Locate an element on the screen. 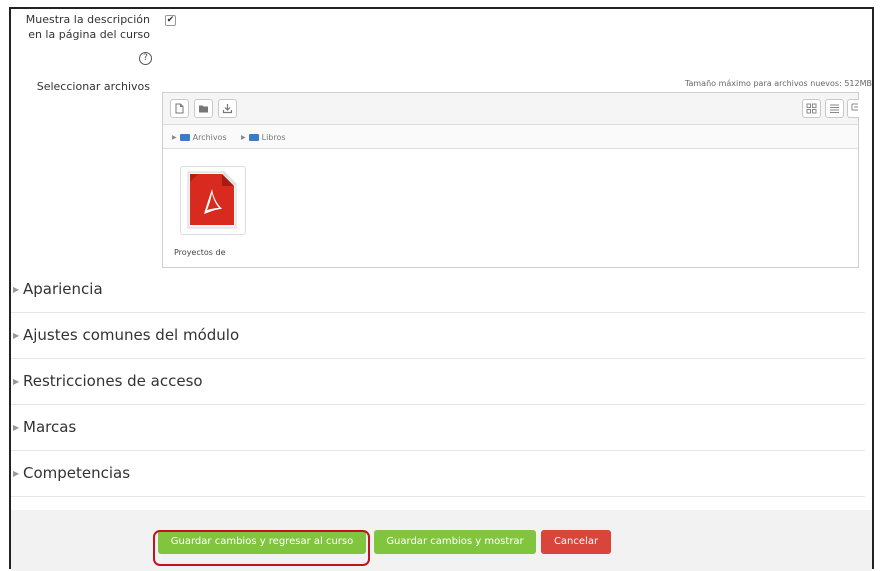 The width and height of the screenshot is (881, 571). view-tree-button is located at coordinates (853, 108).